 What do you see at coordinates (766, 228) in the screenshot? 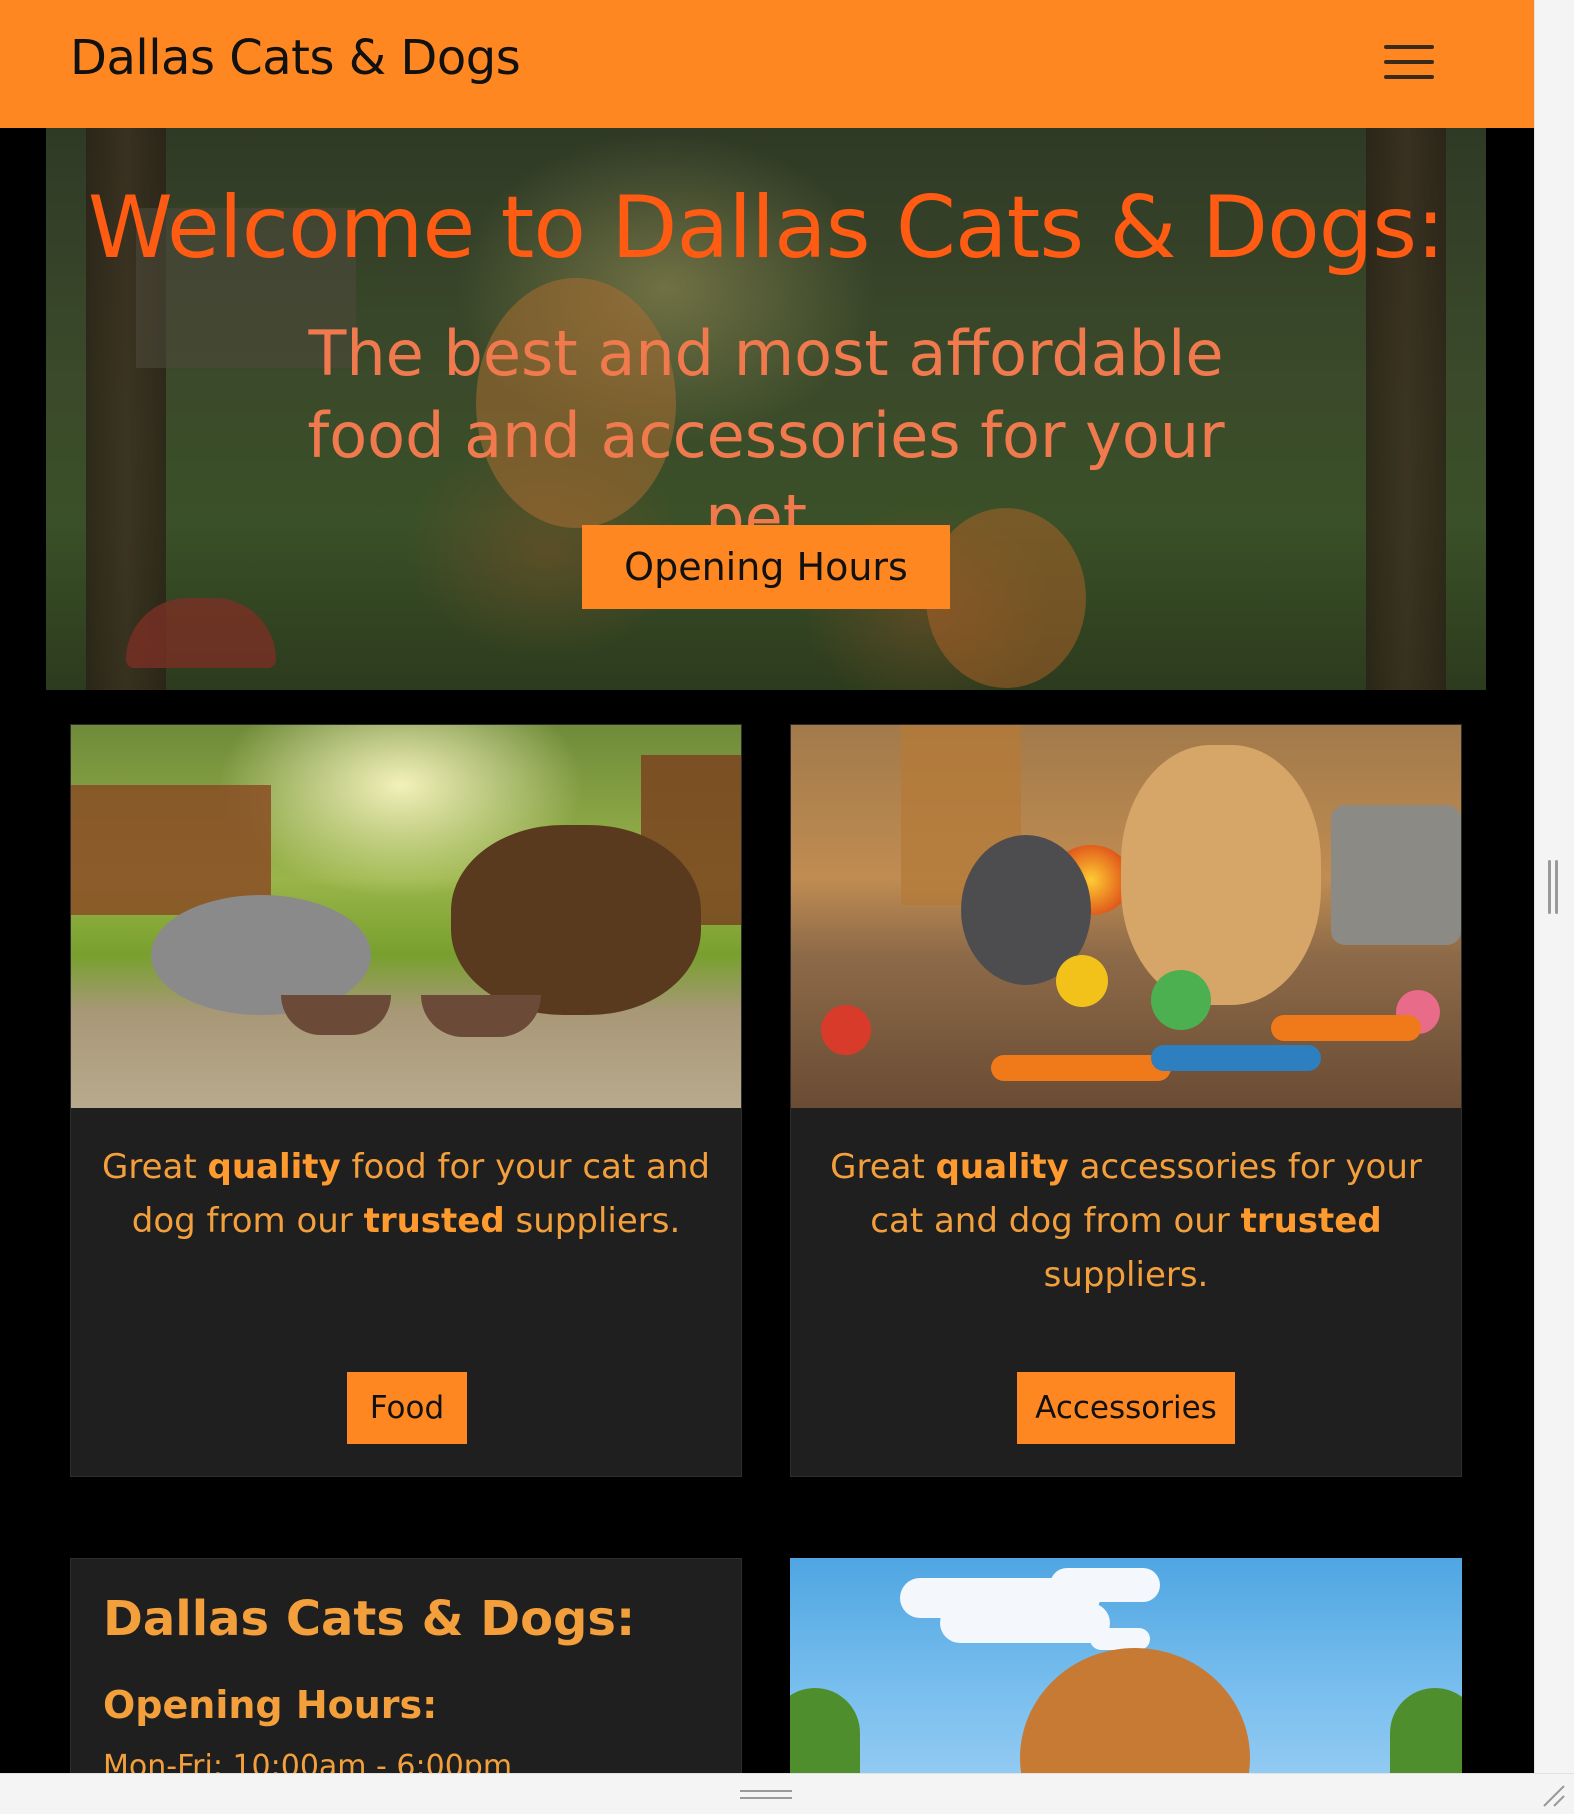
I see `hero-title: Welcome to Dallas Cats & Dogs:` at bounding box center [766, 228].